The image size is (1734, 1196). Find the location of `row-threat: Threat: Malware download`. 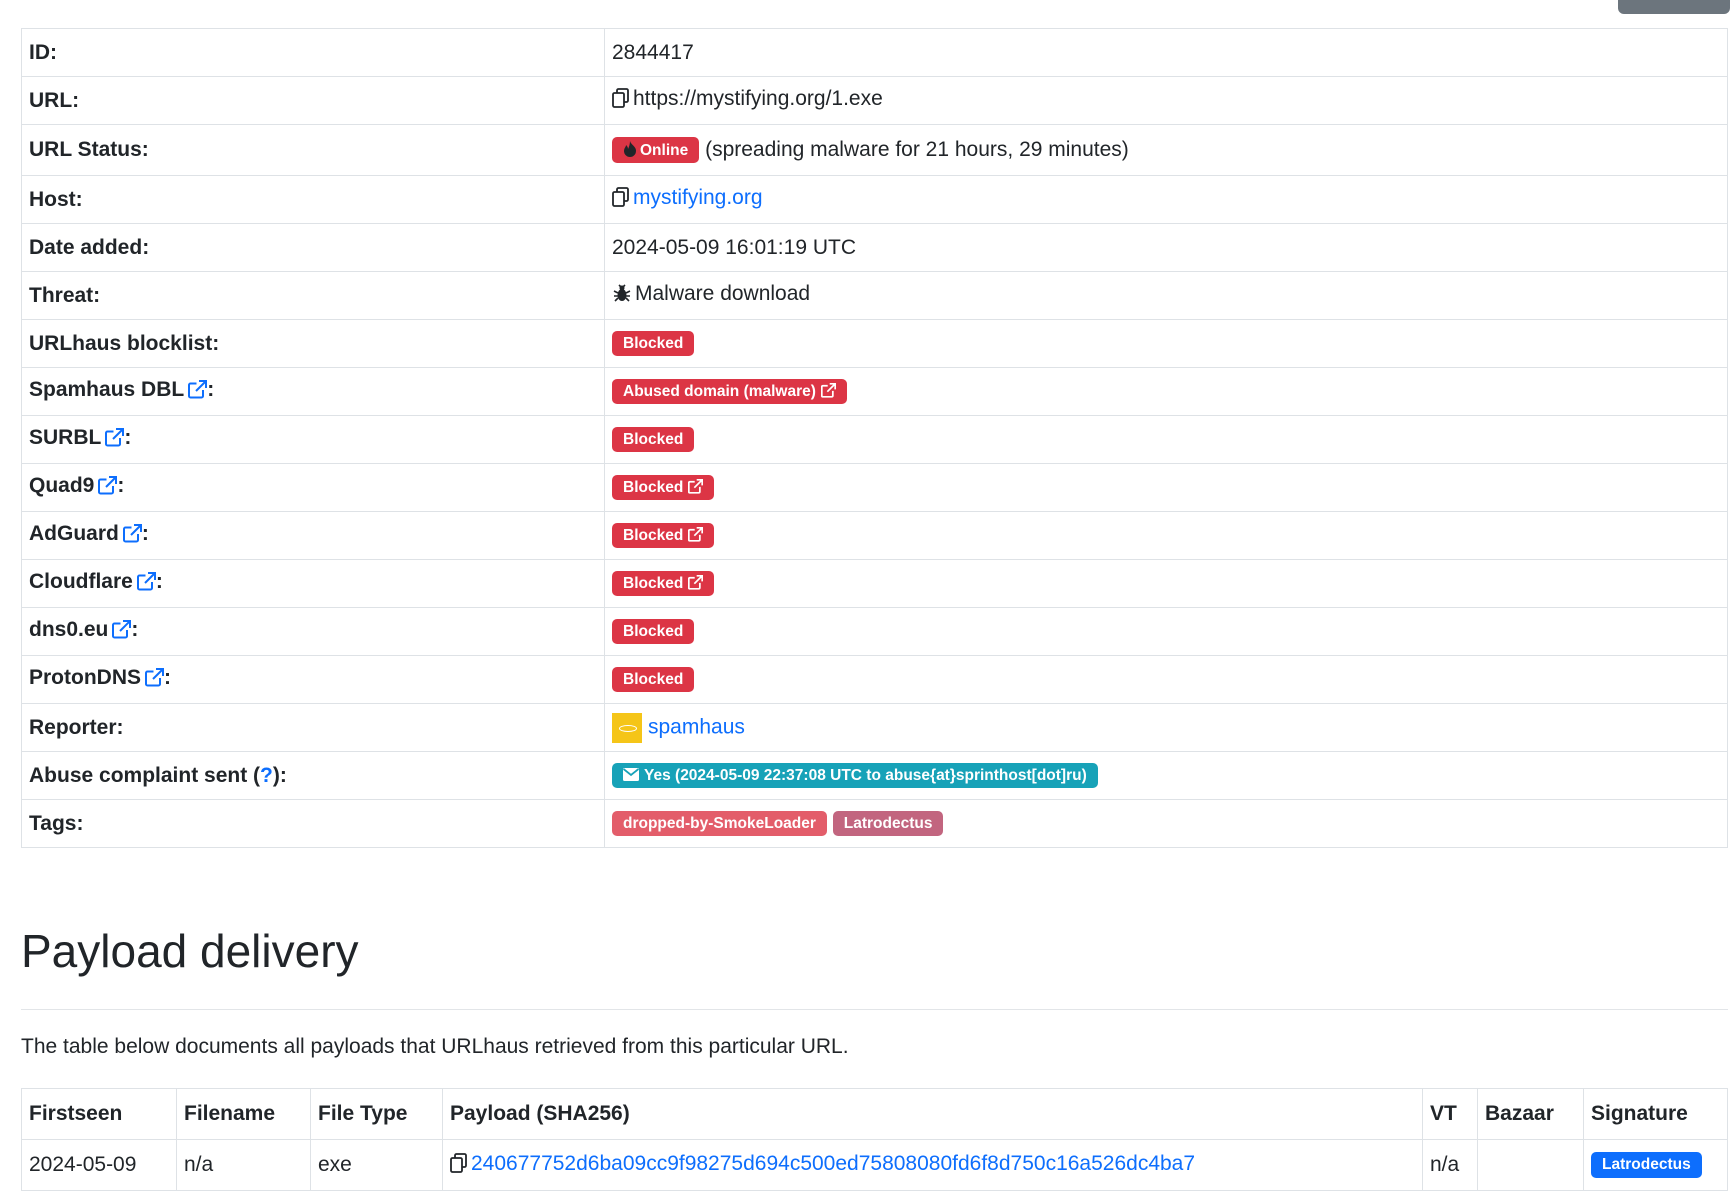

row-threat: Threat: Malware download is located at coordinates (874, 295).